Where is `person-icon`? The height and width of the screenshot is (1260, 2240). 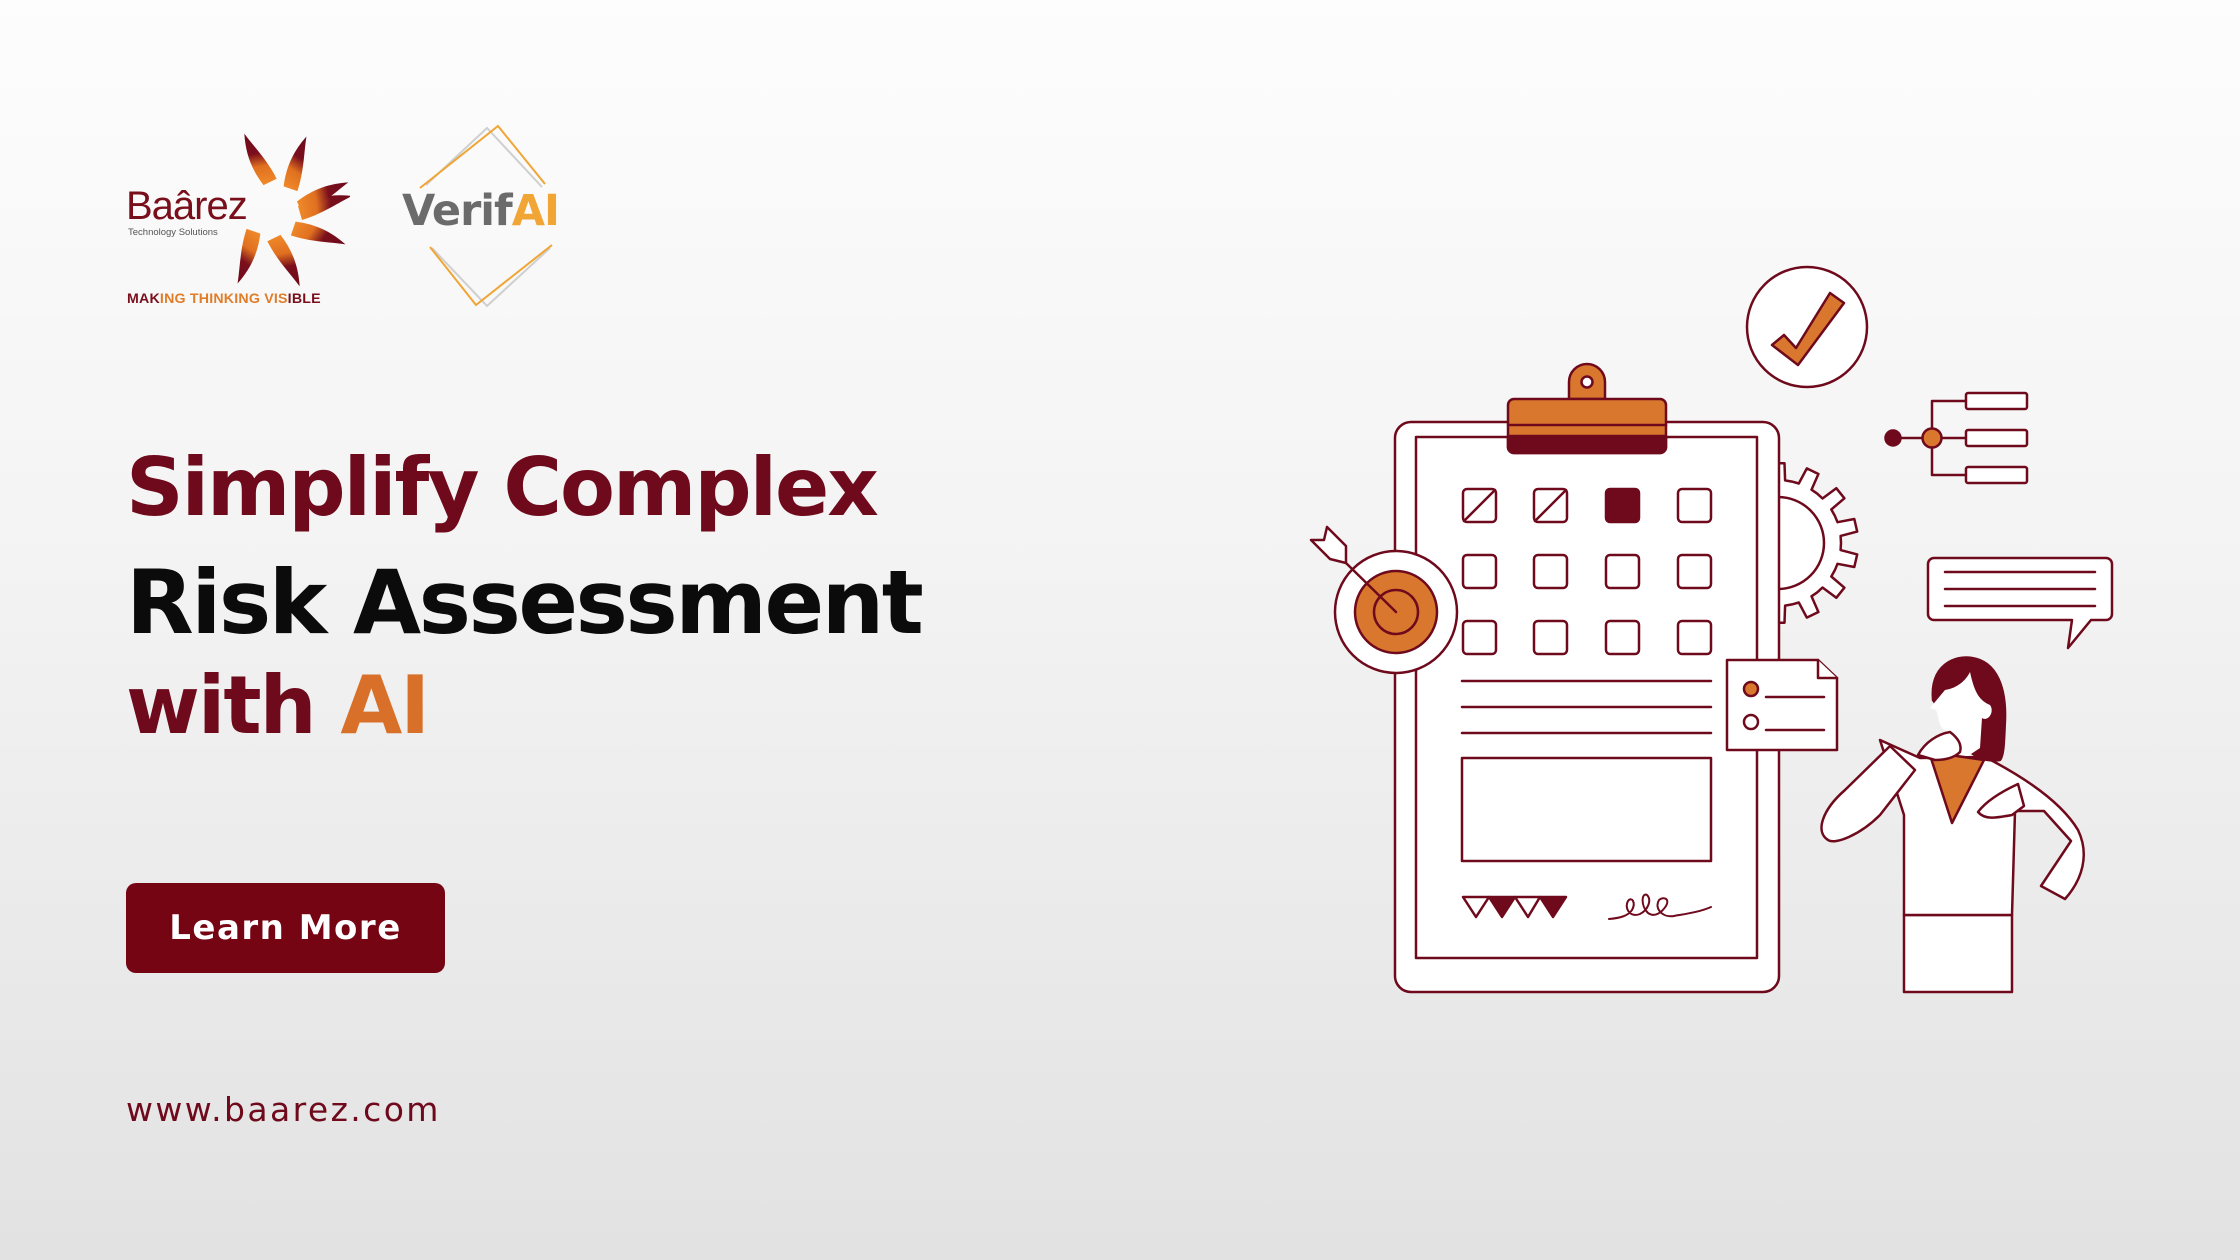
person-icon is located at coordinates (1952, 825).